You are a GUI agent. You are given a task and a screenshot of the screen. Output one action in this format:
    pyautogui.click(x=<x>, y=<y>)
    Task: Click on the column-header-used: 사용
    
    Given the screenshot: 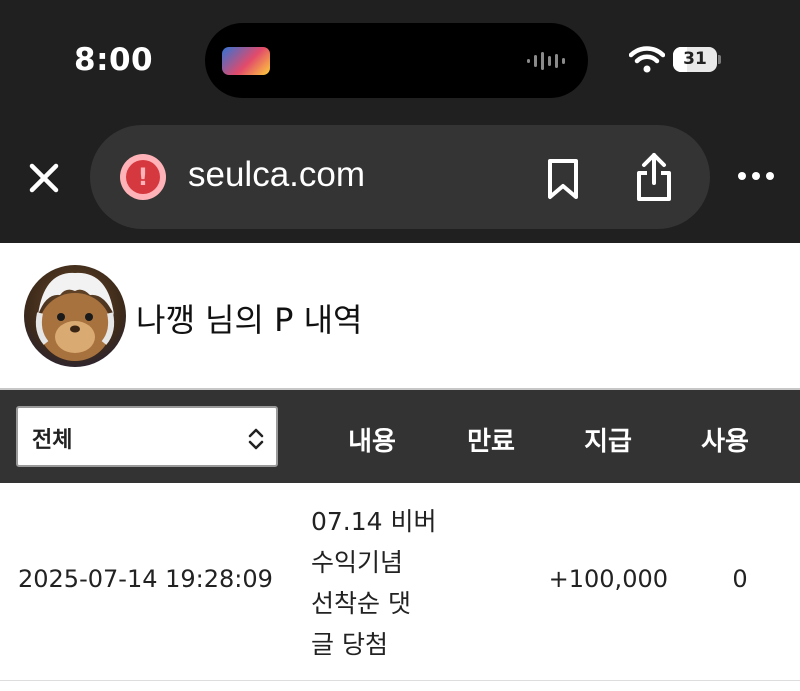 What is the action you would take?
    pyautogui.click(x=725, y=442)
    